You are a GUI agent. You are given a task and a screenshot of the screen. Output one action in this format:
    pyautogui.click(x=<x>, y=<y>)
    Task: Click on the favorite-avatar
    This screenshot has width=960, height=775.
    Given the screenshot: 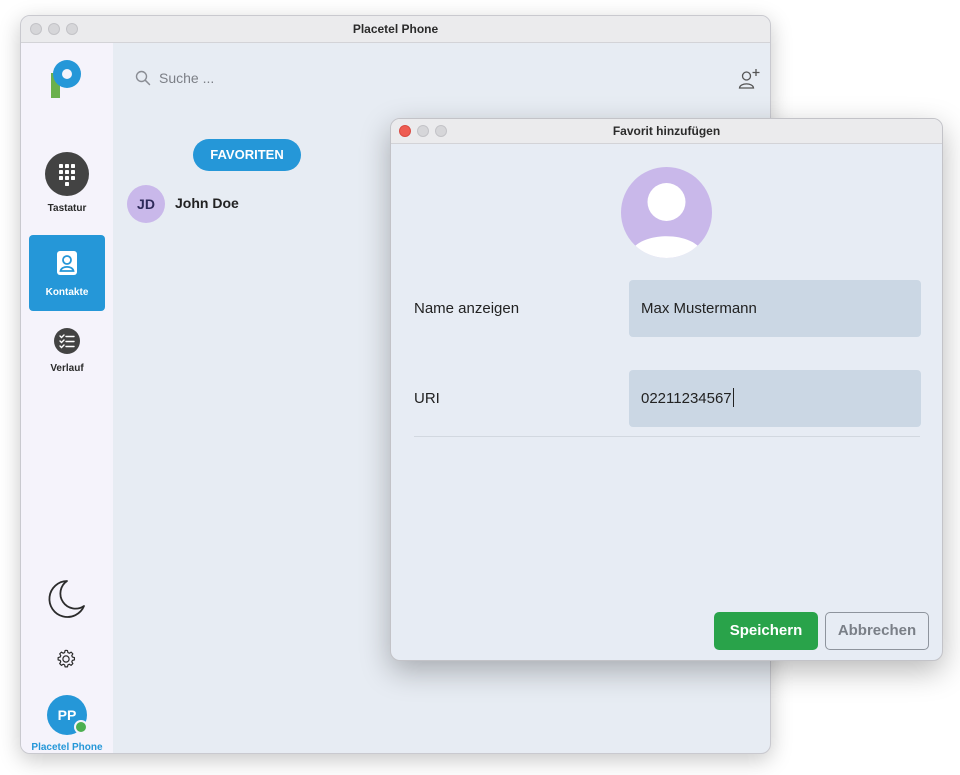 What is the action you would take?
    pyautogui.click(x=666, y=212)
    